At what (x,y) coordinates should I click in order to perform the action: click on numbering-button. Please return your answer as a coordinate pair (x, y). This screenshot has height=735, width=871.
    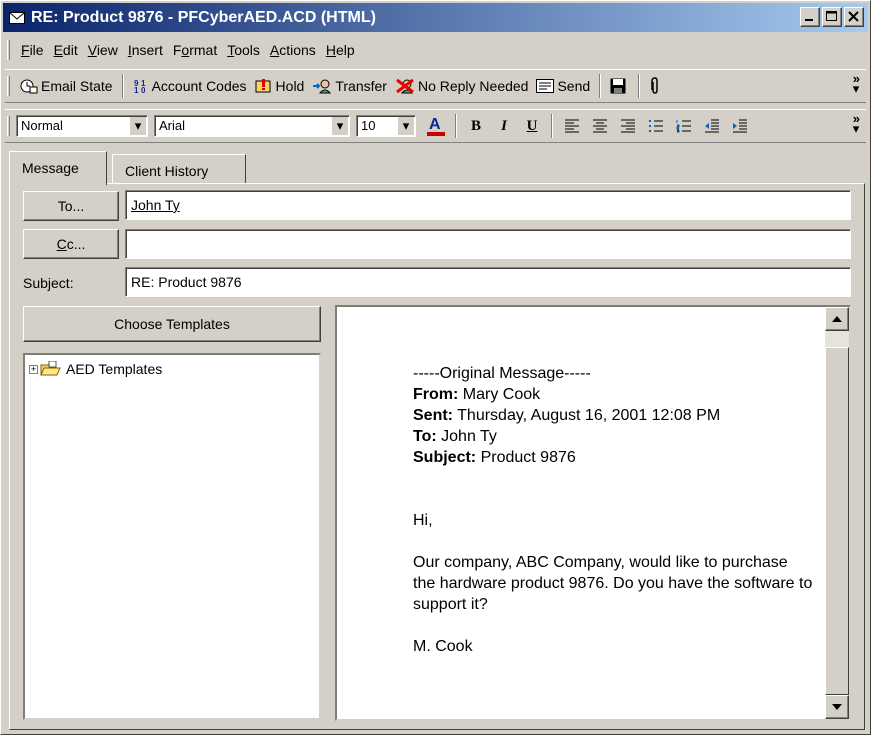
    Looking at the image, I should click on (684, 126).